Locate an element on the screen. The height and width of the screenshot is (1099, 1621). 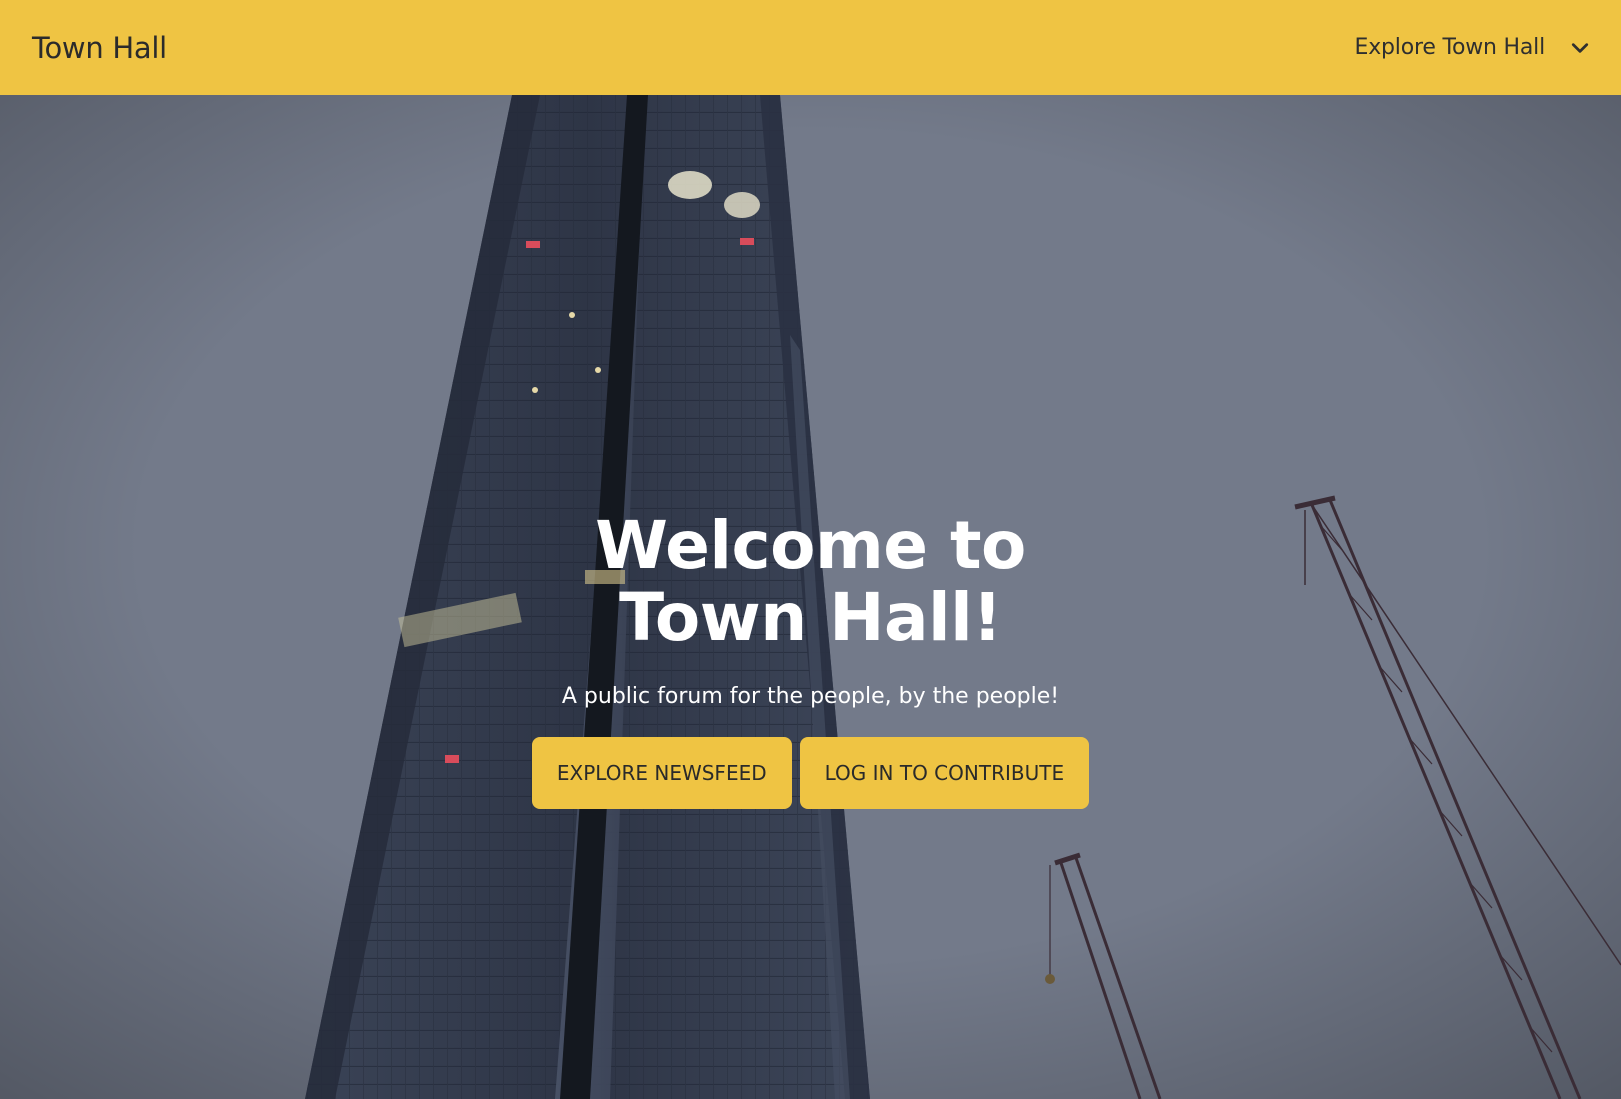
hero-title: Welcome to Town Hall! is located at coordinates (810, 581).